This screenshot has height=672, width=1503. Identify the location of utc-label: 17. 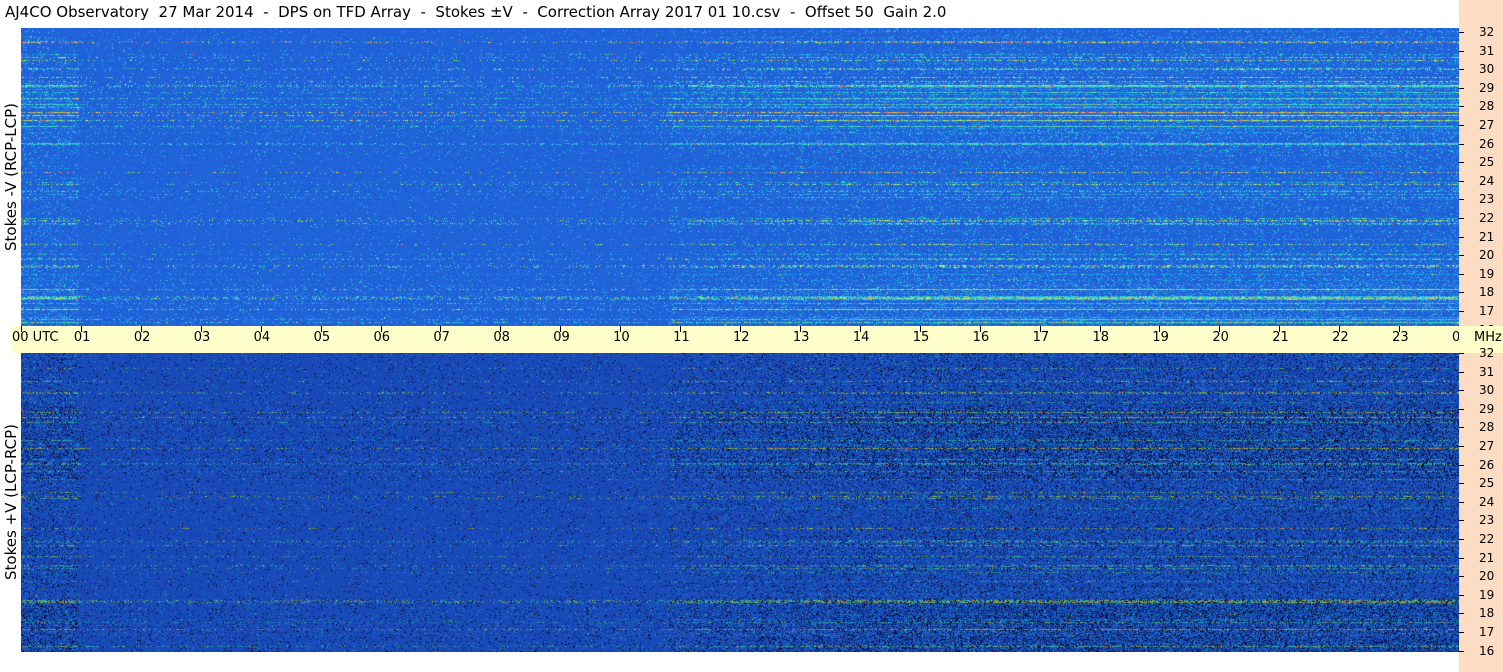
(1041, 337).